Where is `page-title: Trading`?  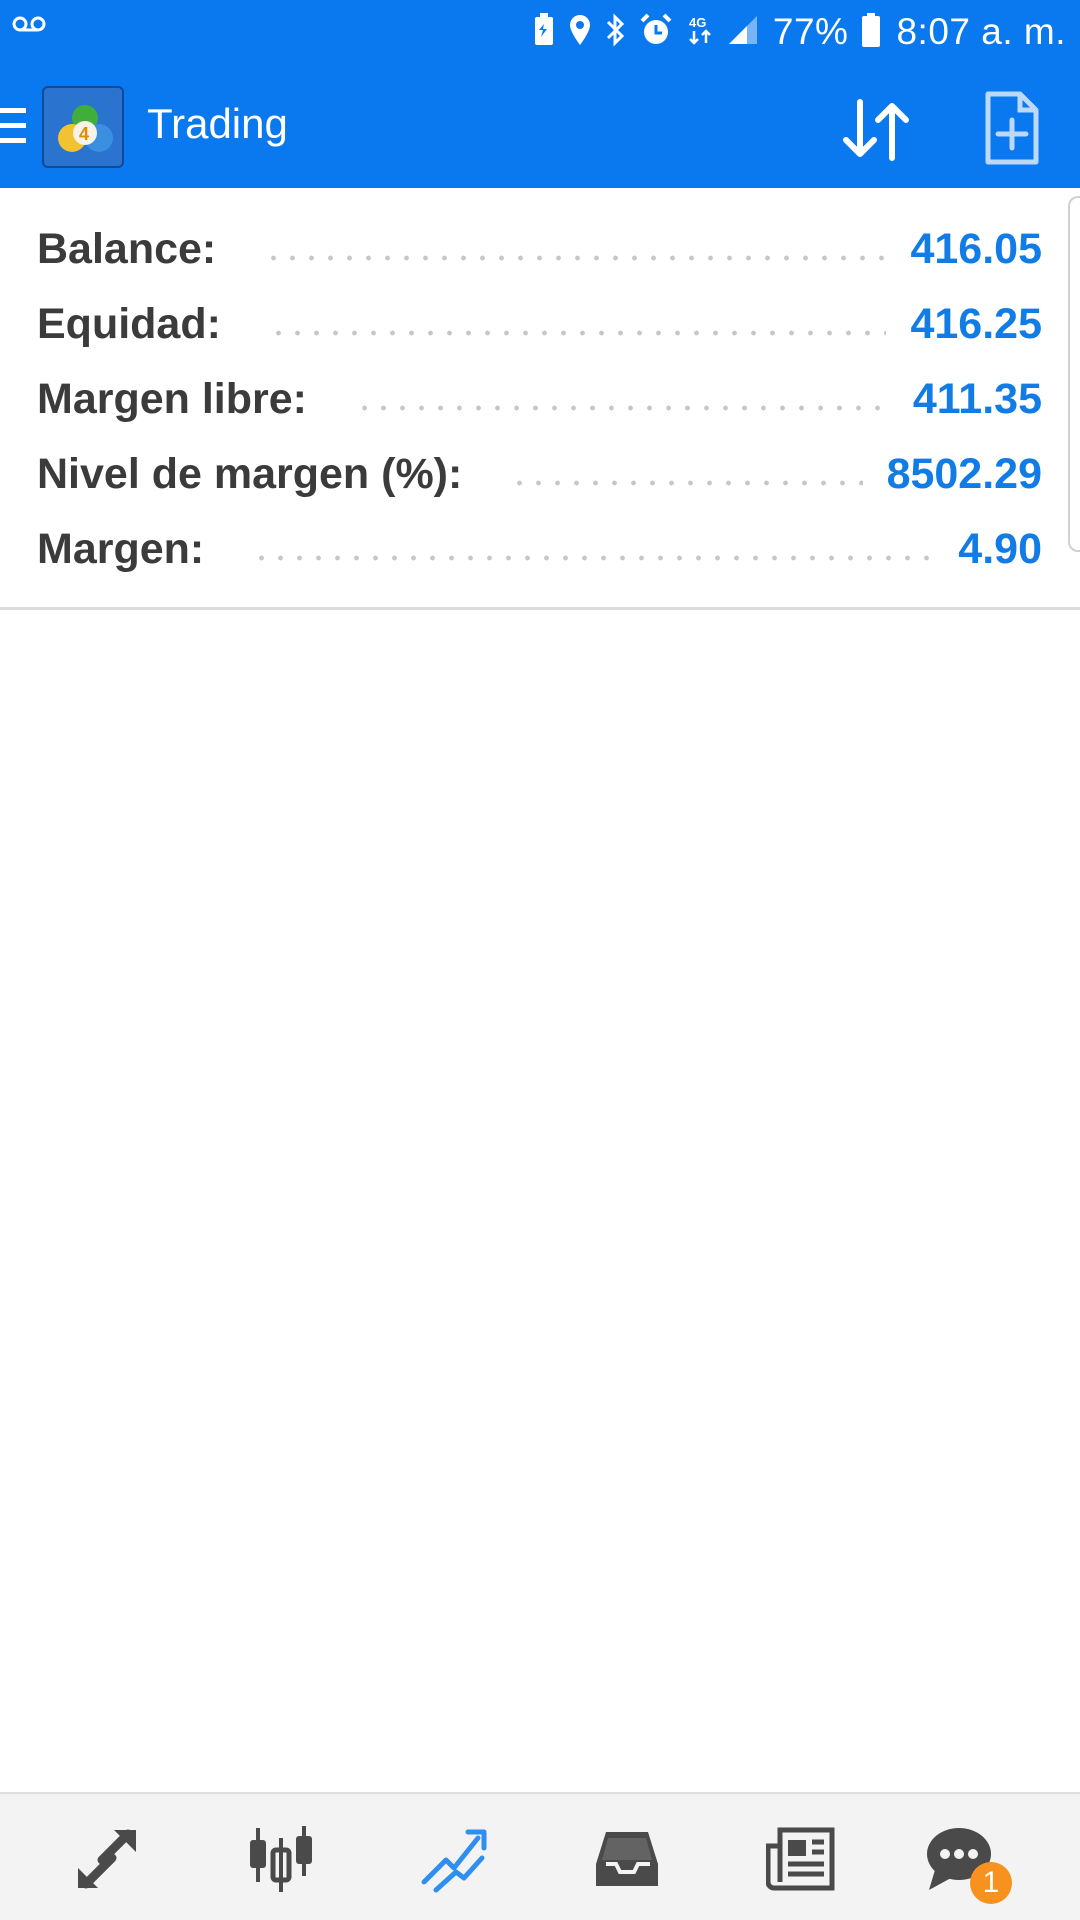
page-title: Trading is located at coordinates (217, 123).